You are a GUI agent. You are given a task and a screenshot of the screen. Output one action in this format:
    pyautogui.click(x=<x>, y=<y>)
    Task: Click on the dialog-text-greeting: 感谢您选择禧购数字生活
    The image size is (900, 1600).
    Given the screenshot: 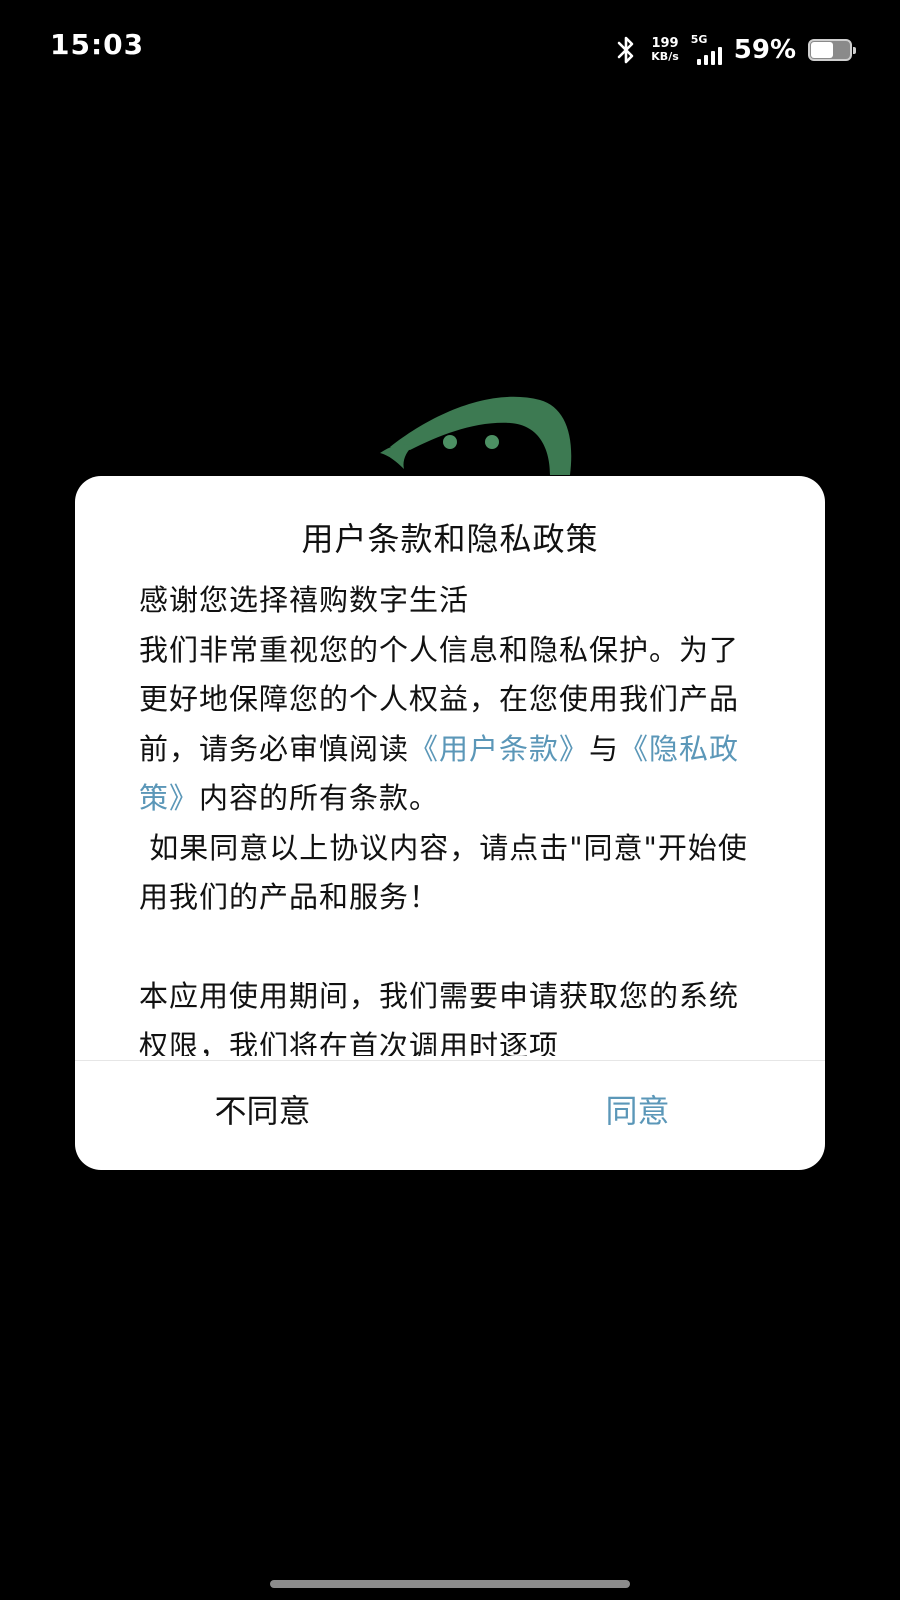 What is the action you would take?
    pyautogui.click(x=304, y=600)
    